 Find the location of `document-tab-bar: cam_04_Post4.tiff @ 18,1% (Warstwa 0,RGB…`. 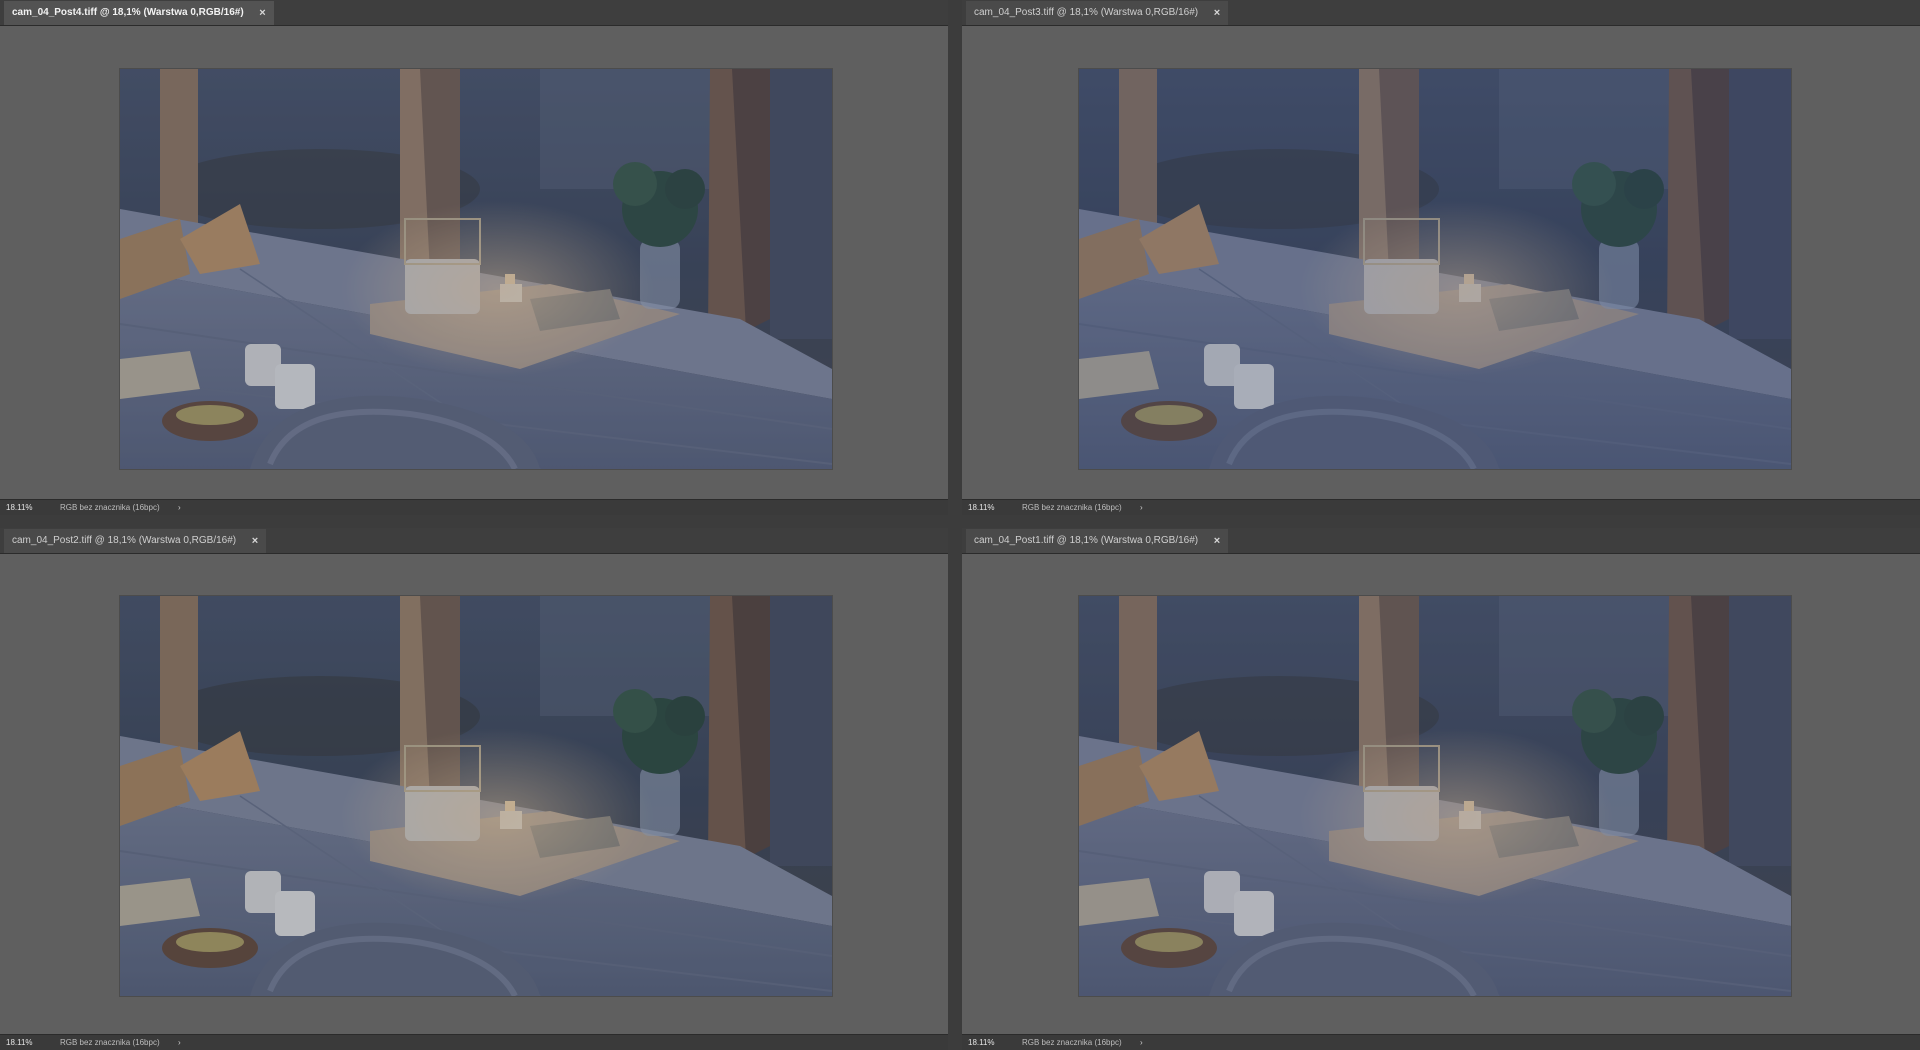

document-tab-bar: cam_04_Post4.tiff @ 18,1% (Warstwa 0,RGB… is located at coordinates (474, 13).